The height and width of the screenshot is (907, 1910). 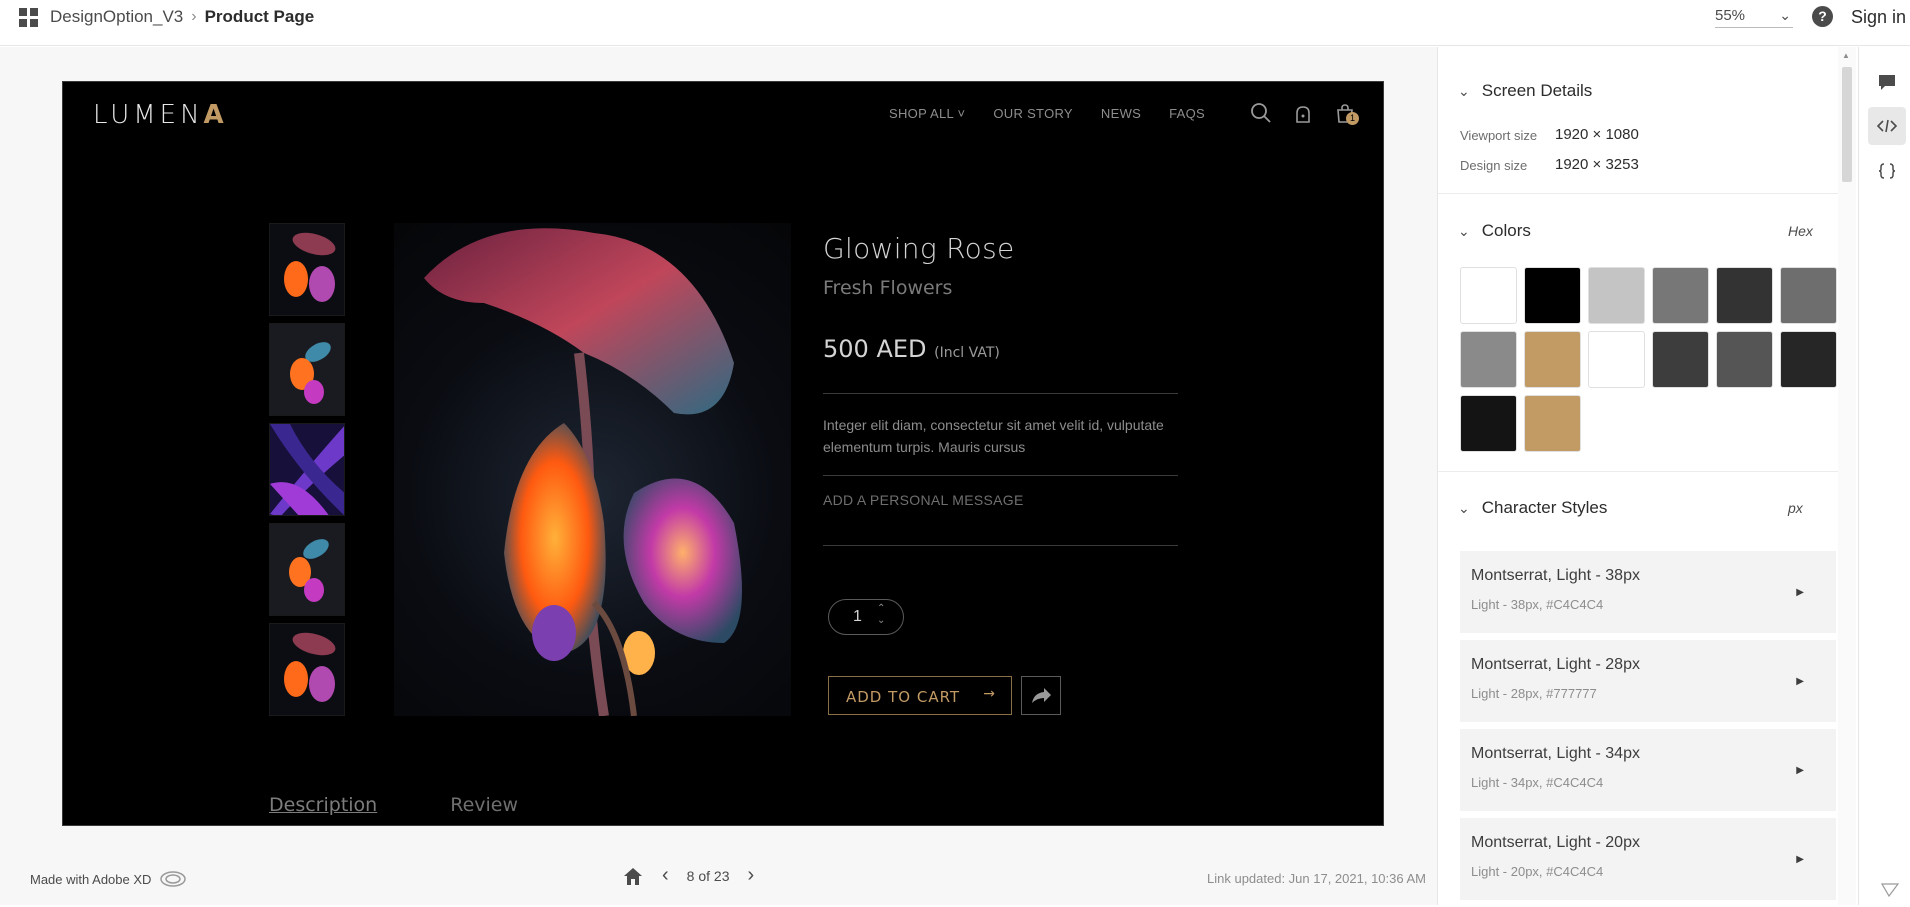 What do you see at coordinates (875, 349) in the screenshot?
I see `price-value: 500 AED` at bounding box center [875, 349].